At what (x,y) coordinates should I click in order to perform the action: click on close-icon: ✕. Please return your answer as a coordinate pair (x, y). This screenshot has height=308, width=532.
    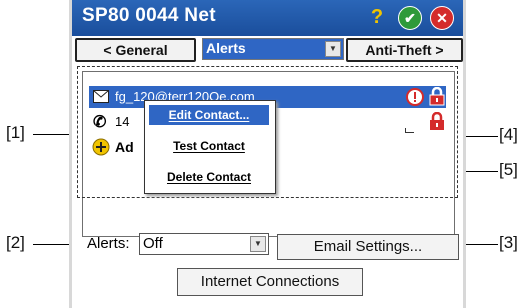
    Looking at the image, I should click on (442, 18).